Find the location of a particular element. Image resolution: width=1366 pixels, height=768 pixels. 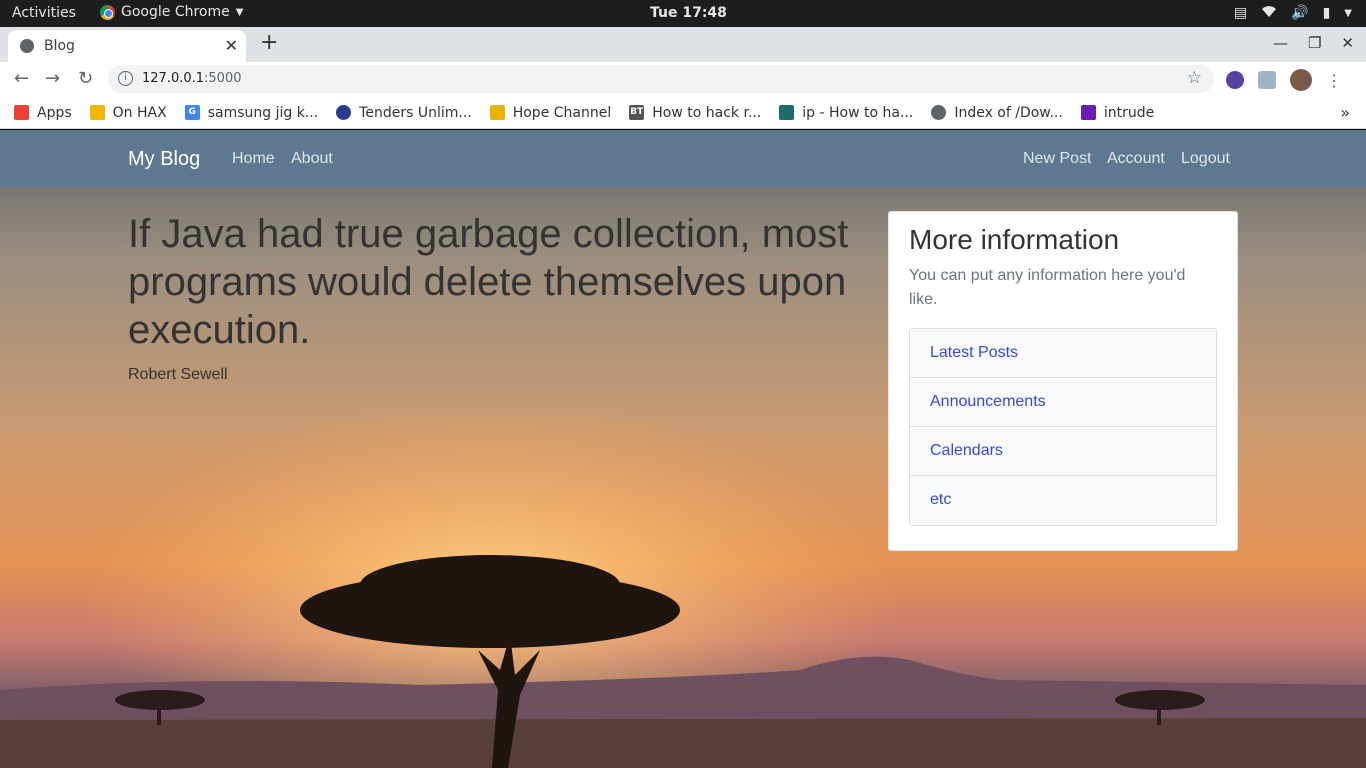

nav-account: Account is located at coordinates (1136, 159).